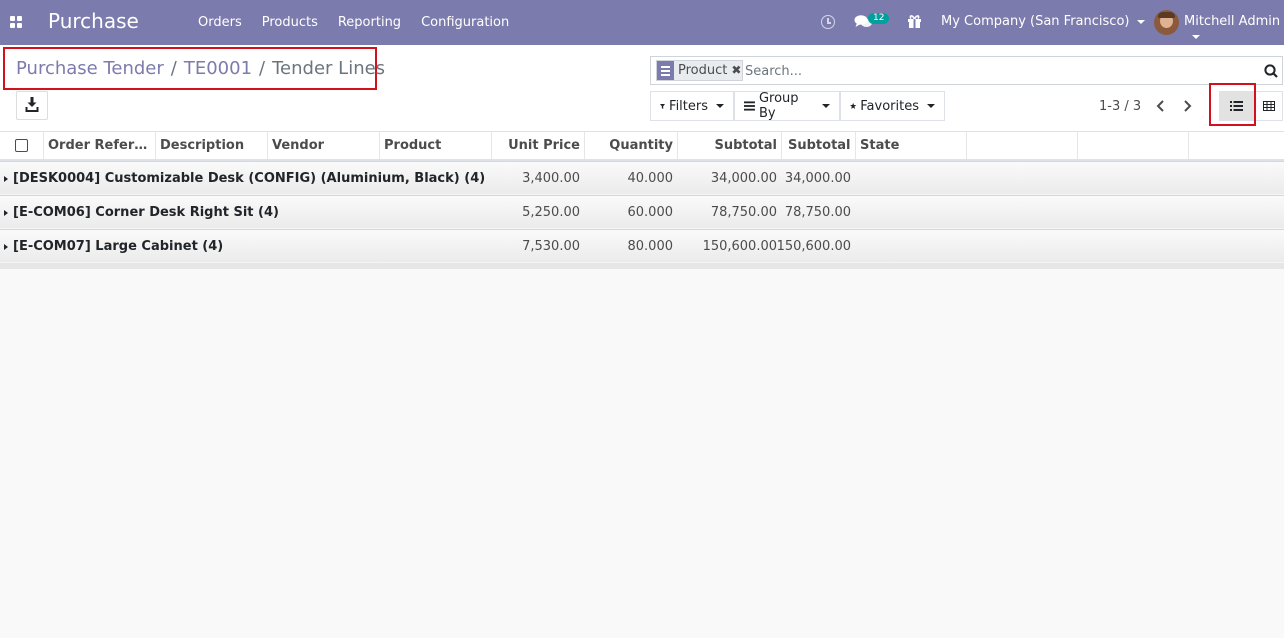  I want to click on group-title: [E-COM07] Large Cabinet (4), so click(113, 246).